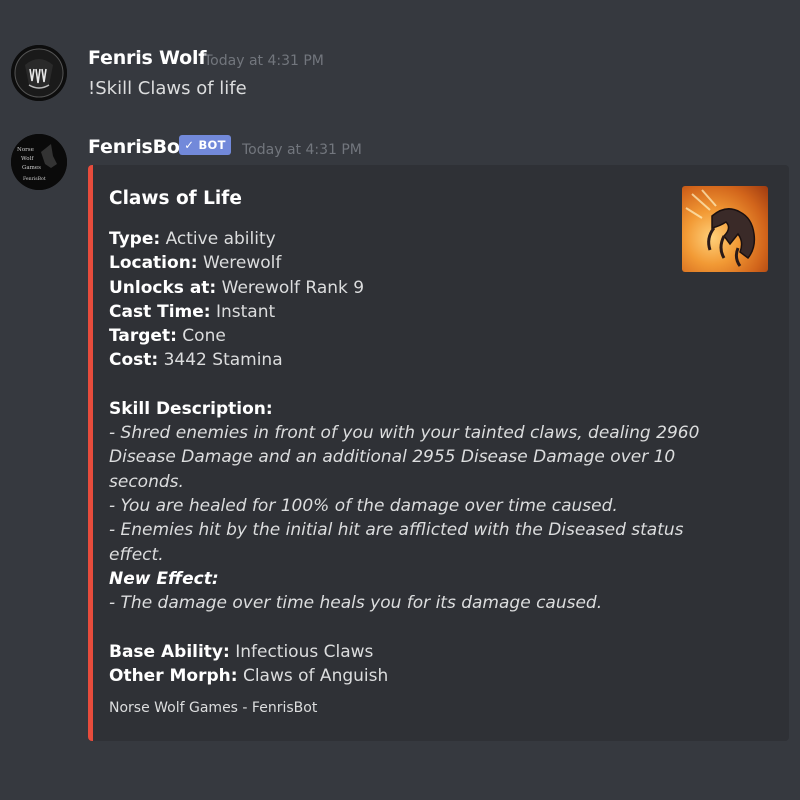  Describe the element at coordinates (138, 147) in the screenshot. I see `username: FenrisBot` at that location.